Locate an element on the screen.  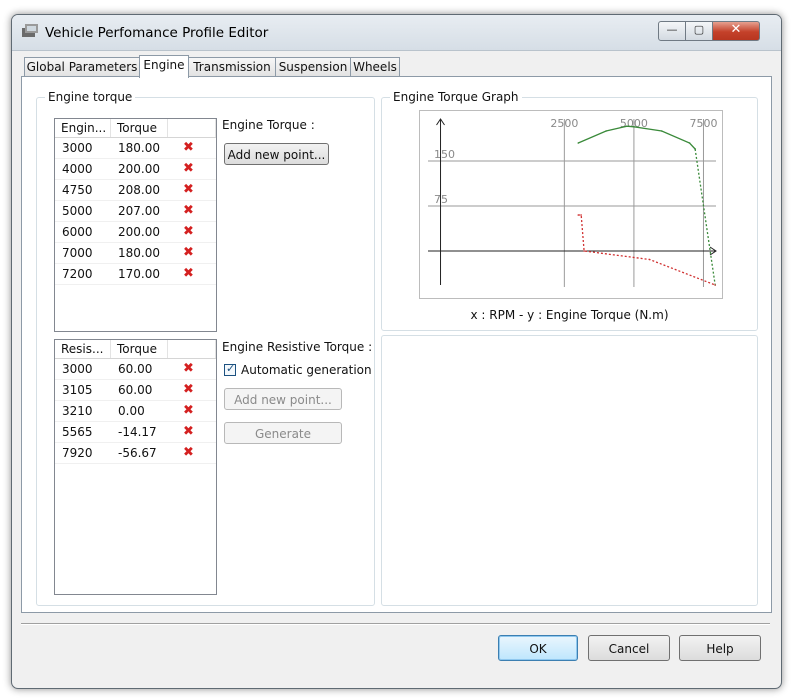
resistive-torque-rpm-cell: 3105 is located at coordinates (77, 390).